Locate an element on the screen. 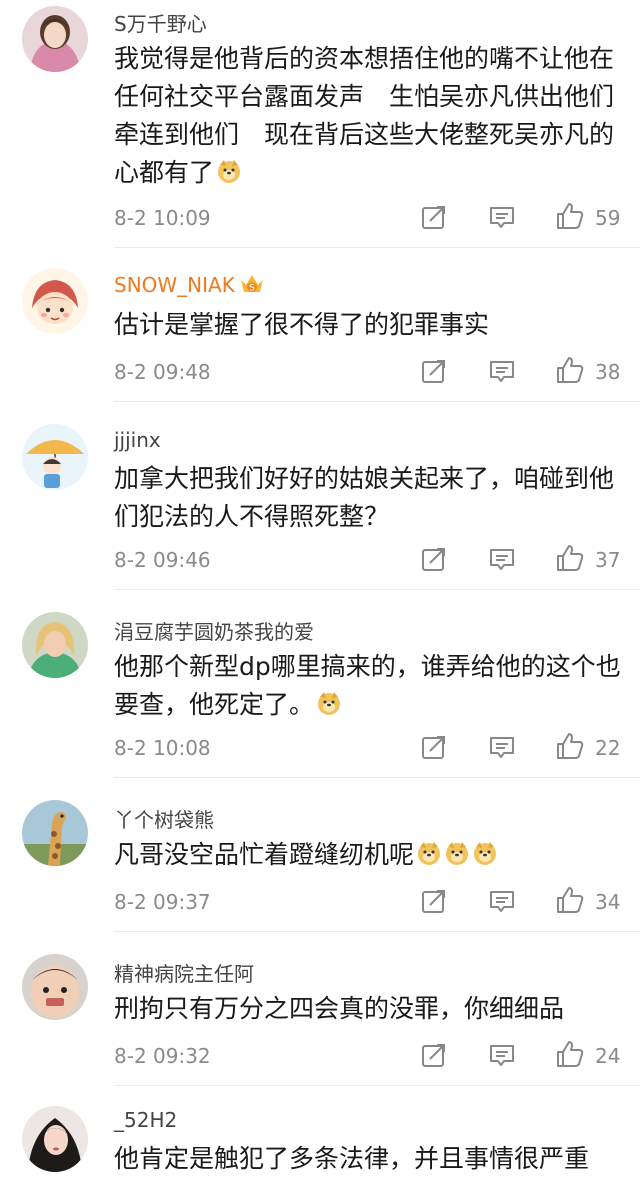 The image size is (640, 1192). timestamp: 8-2 09:37 is located at coordinates (162, 902).